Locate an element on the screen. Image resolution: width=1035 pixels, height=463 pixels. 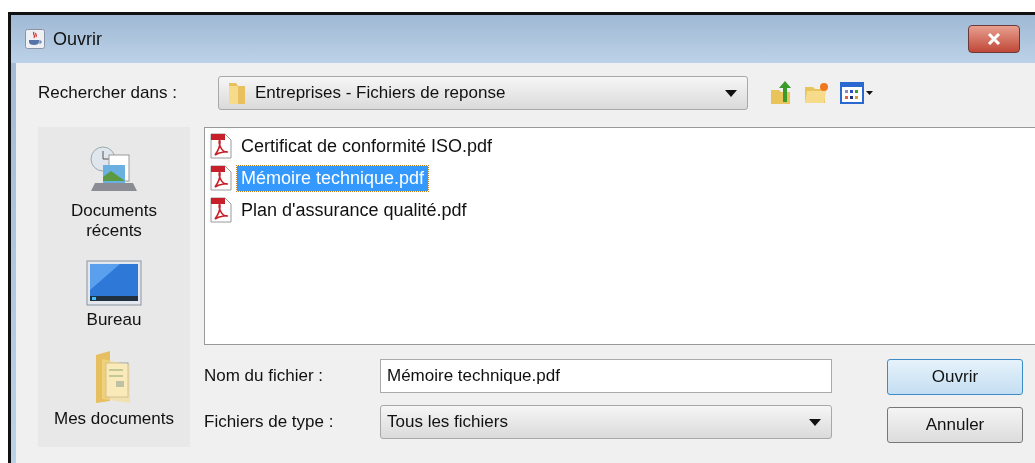
close-button is located at coordinates (994, 39).